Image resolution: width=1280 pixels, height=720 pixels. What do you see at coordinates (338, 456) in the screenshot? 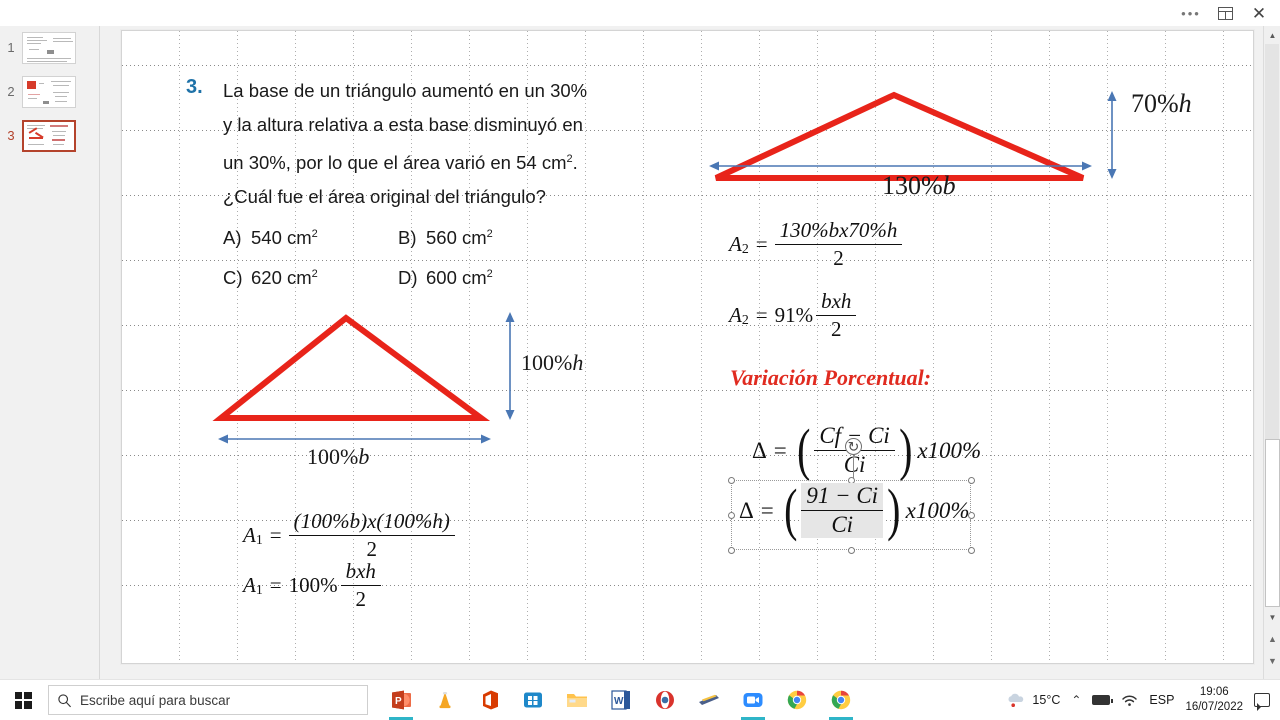
I see `label-base-original: 100%b` at bounding box center [338, 456].